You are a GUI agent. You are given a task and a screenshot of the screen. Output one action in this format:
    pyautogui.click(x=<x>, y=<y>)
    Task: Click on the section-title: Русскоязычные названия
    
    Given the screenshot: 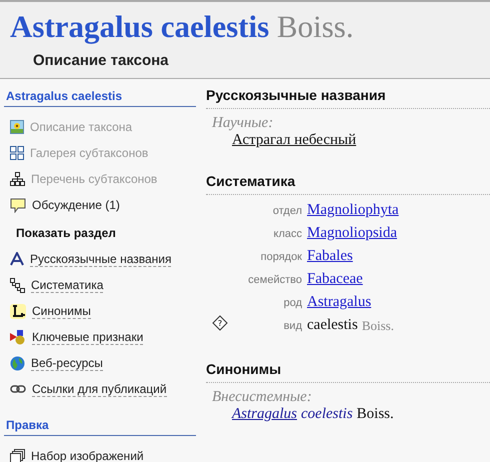 What is the action you would take?
    pyautogui.click(x=348, y=98)
    